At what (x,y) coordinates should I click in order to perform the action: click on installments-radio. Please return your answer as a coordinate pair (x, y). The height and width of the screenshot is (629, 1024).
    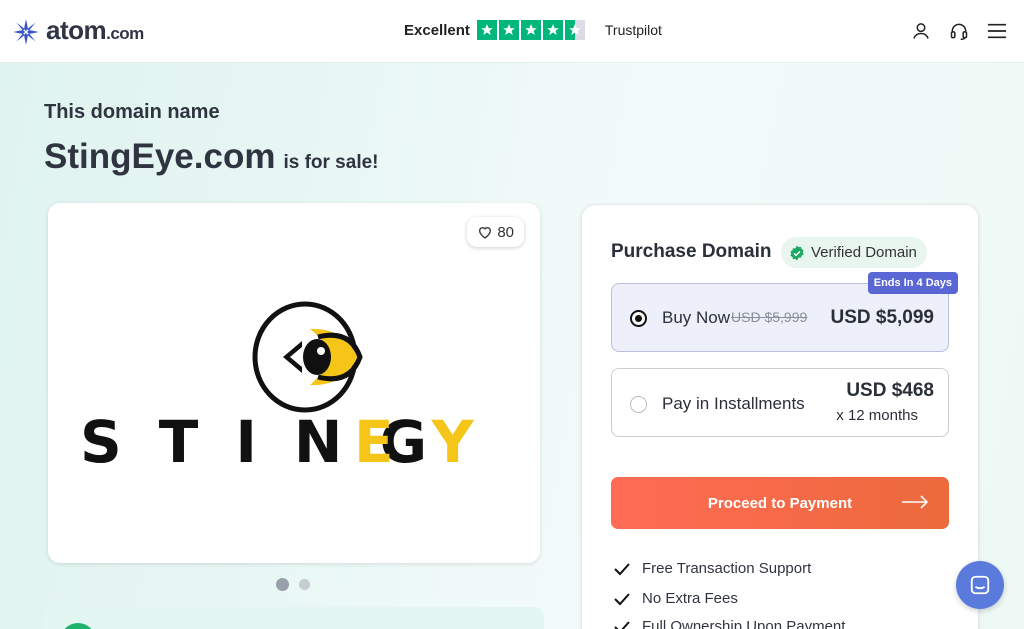
    Looking at the image, I should click on (638, 404).